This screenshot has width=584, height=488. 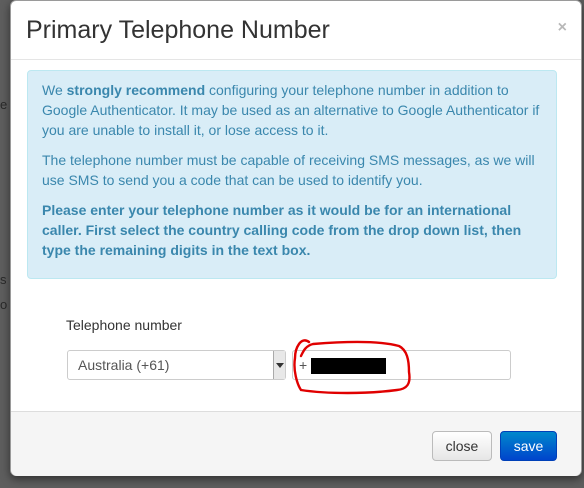 I want to click on telephone-number-label: Telephone number, so click(x=124, y=325).